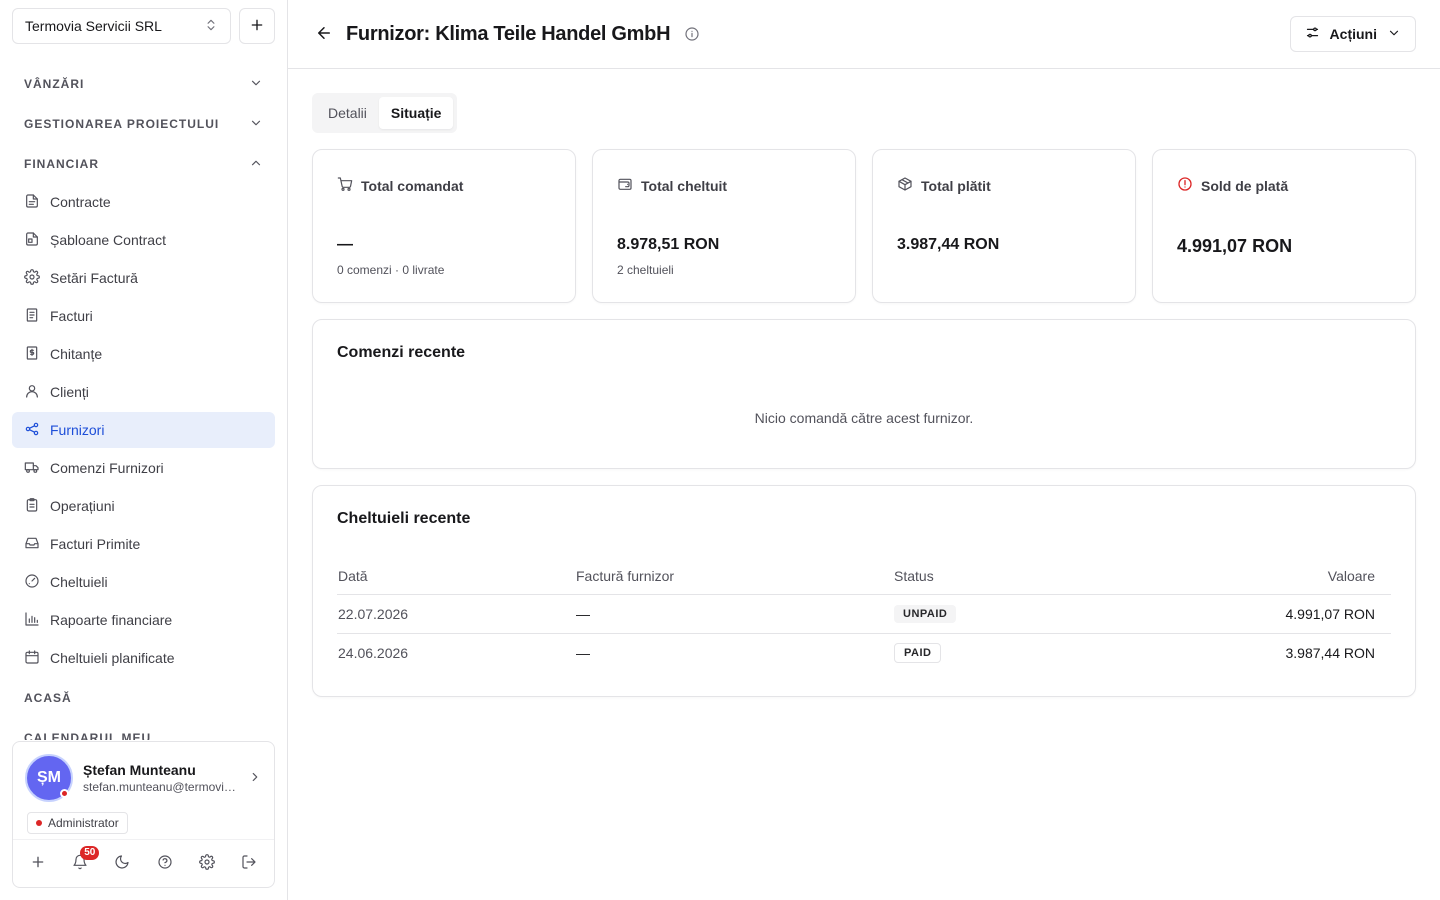 The image size is (1440, 900). I want to click on quick-add-button, so click(38, 864).